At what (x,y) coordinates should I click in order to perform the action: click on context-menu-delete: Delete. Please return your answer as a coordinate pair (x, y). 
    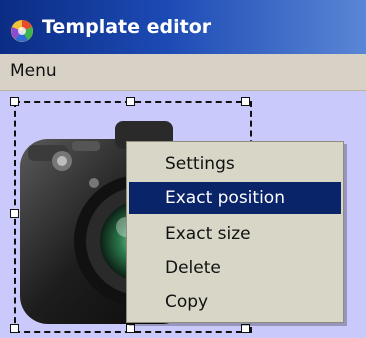
    Looking at the image, I should click on (235, 268).